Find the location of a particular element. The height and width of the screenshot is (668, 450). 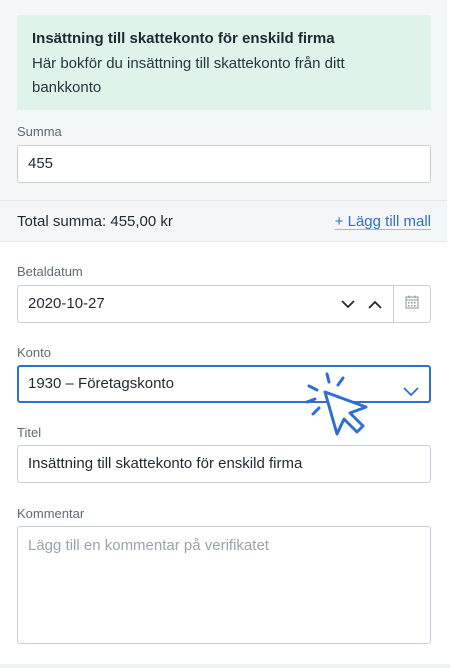

chevron-up-icon is located at coordinates (375, 304).